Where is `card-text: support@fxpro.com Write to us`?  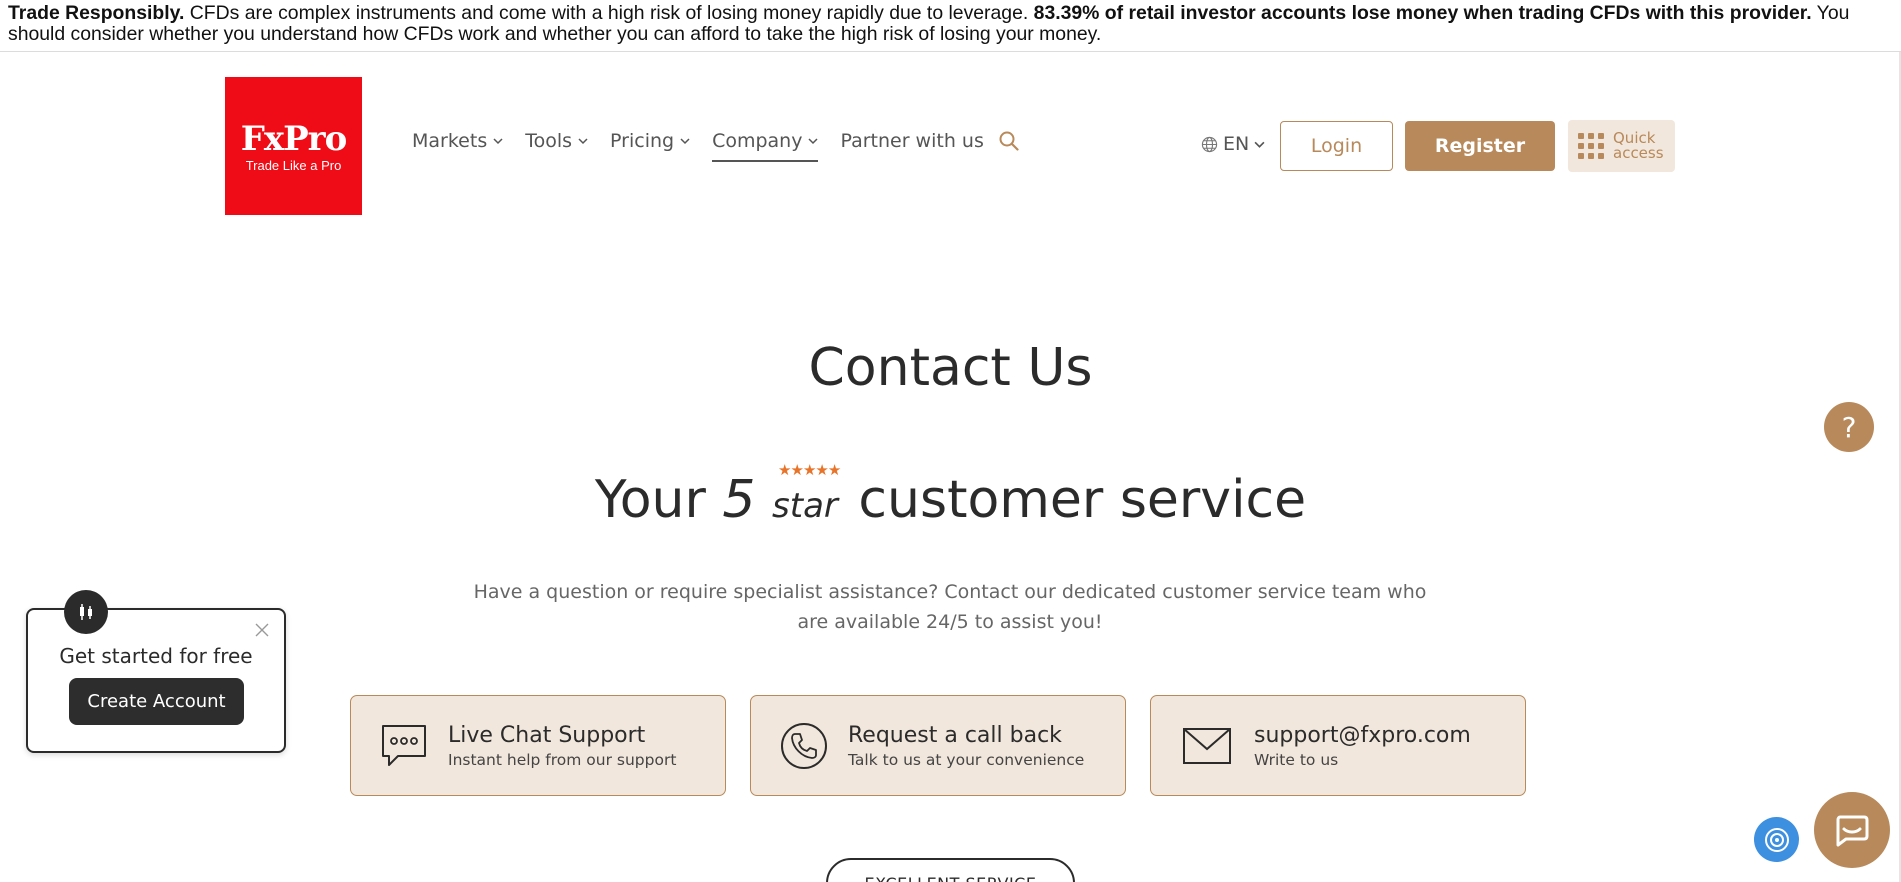 card-text: support@fxpro.com Write to us is located at coordinates (1362, 746).